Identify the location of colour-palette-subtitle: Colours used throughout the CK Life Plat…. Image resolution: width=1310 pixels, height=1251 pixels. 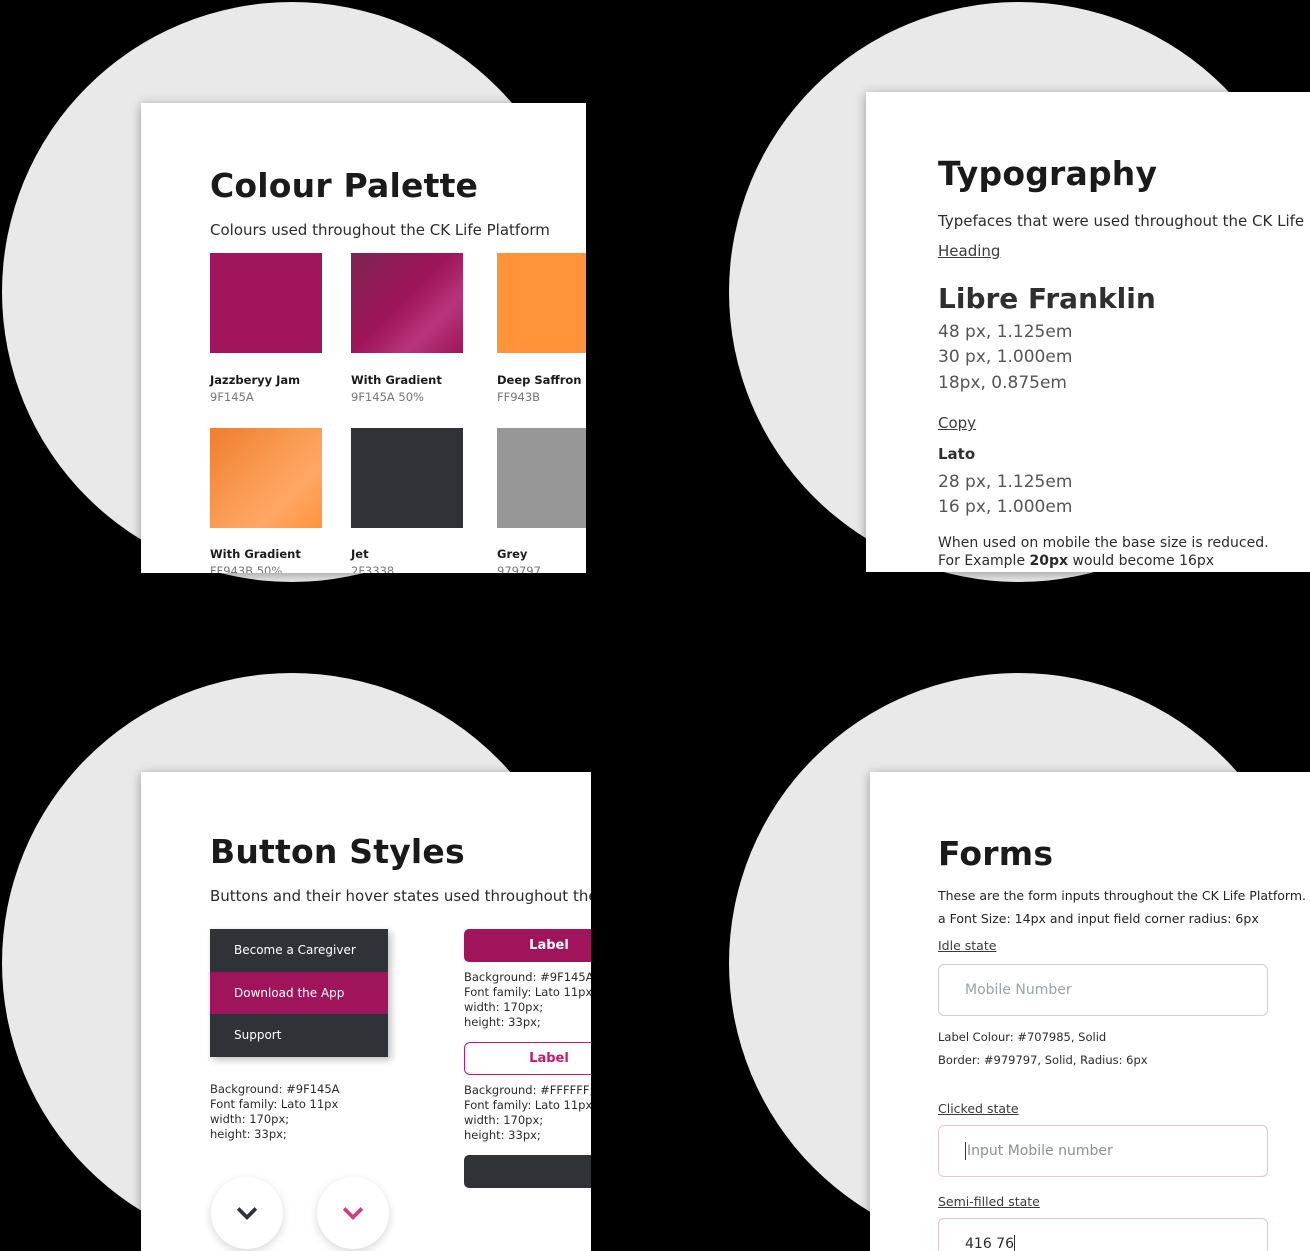
(380, 230).